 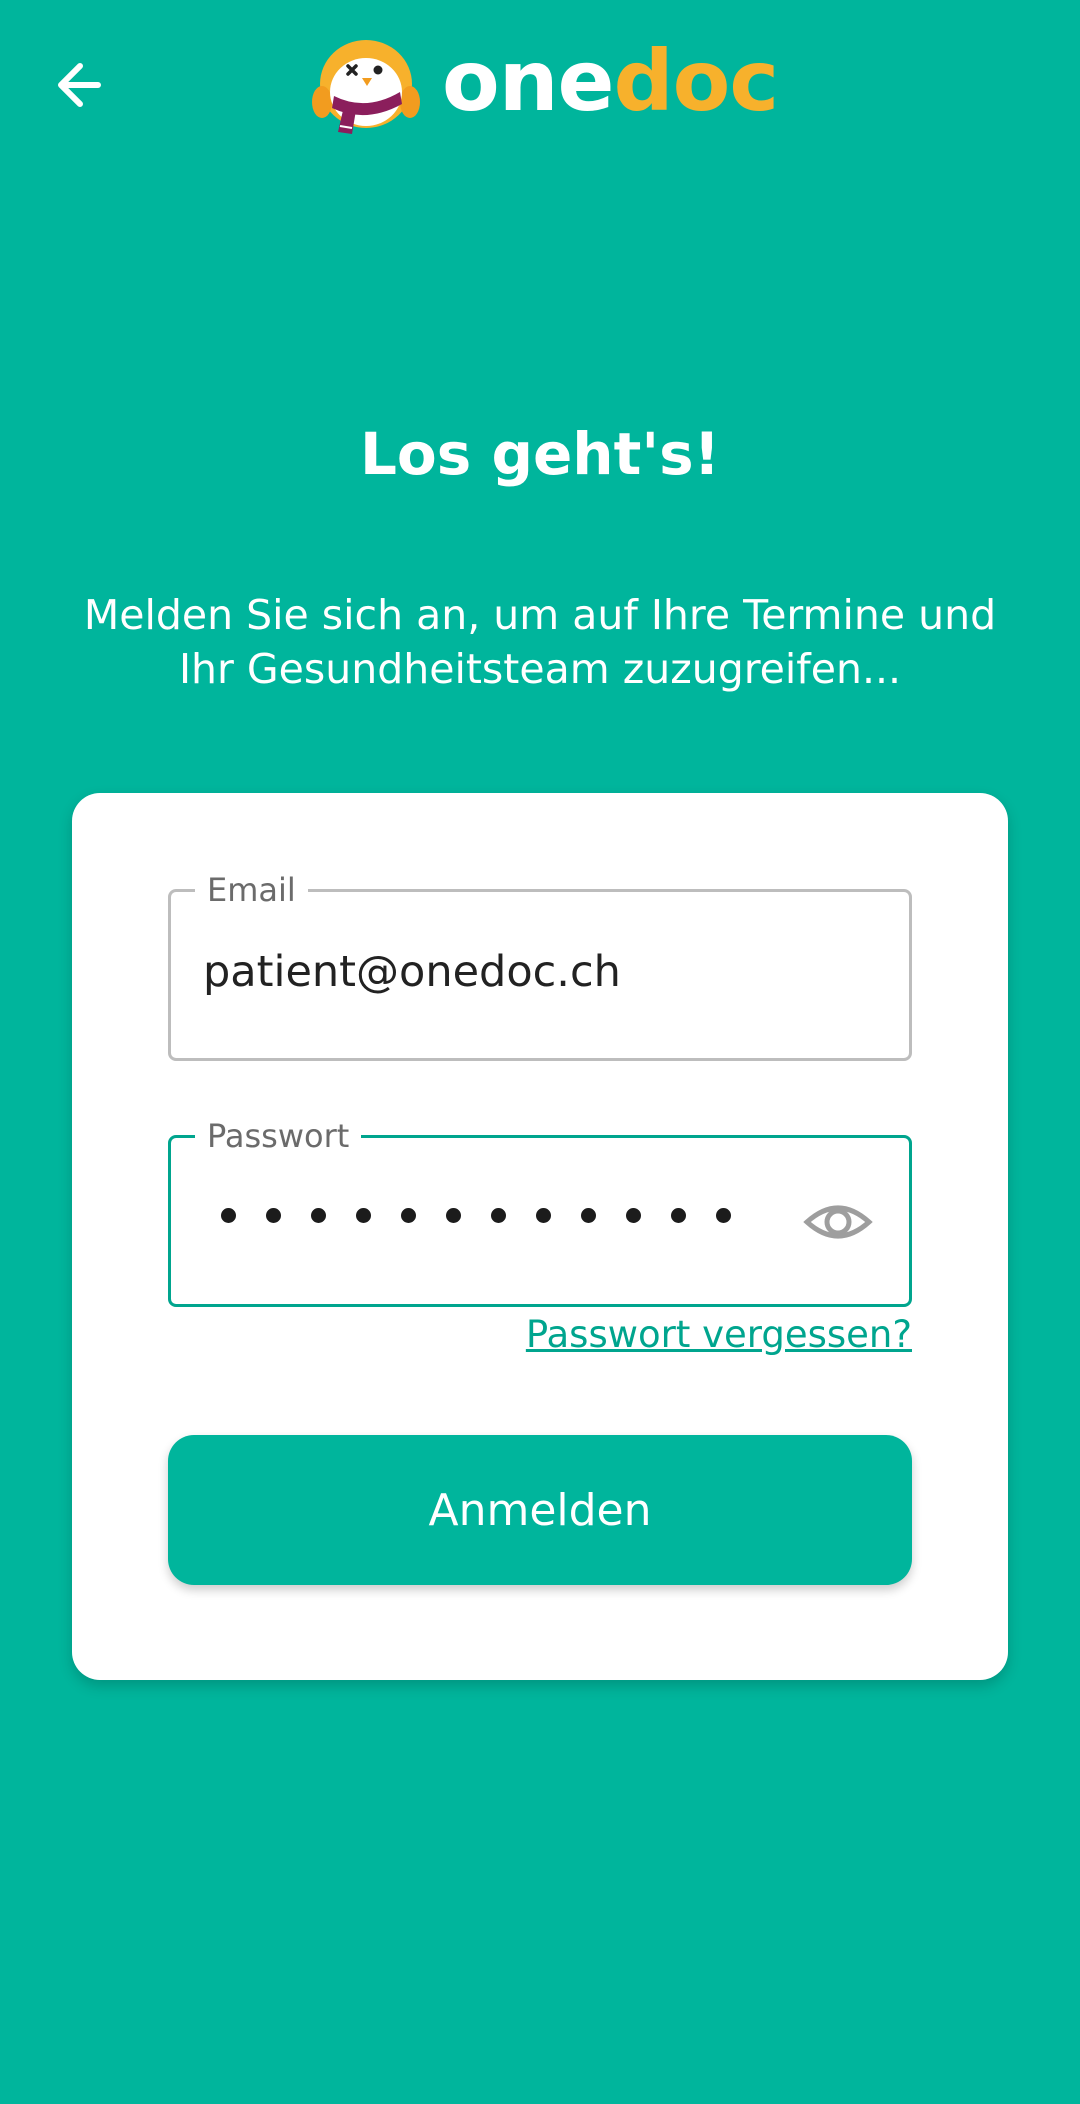 I want to click on toggle-password-visibility-button, so click(x=838, y=1222).